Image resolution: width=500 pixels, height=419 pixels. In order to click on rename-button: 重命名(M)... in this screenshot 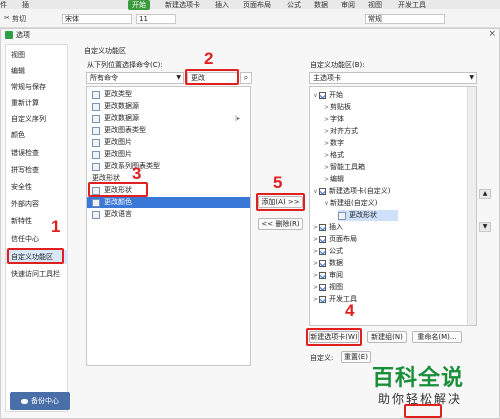, I will do `click(437, 337)`.